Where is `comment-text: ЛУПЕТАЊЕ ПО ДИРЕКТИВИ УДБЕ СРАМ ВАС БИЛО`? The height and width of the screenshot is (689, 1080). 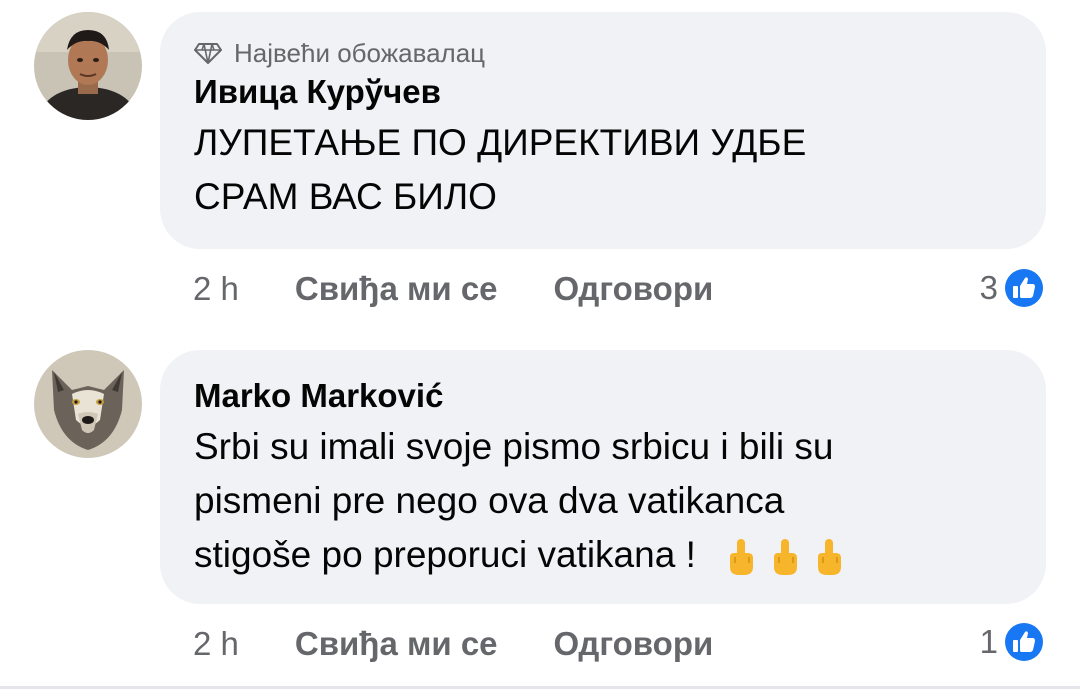
comment-text: ЛУПЕТАЊЕ ПО ДИРЕКТИВИ УДБЕ СРАМ ВАС БИЛО is located at coordinates (620, 170).